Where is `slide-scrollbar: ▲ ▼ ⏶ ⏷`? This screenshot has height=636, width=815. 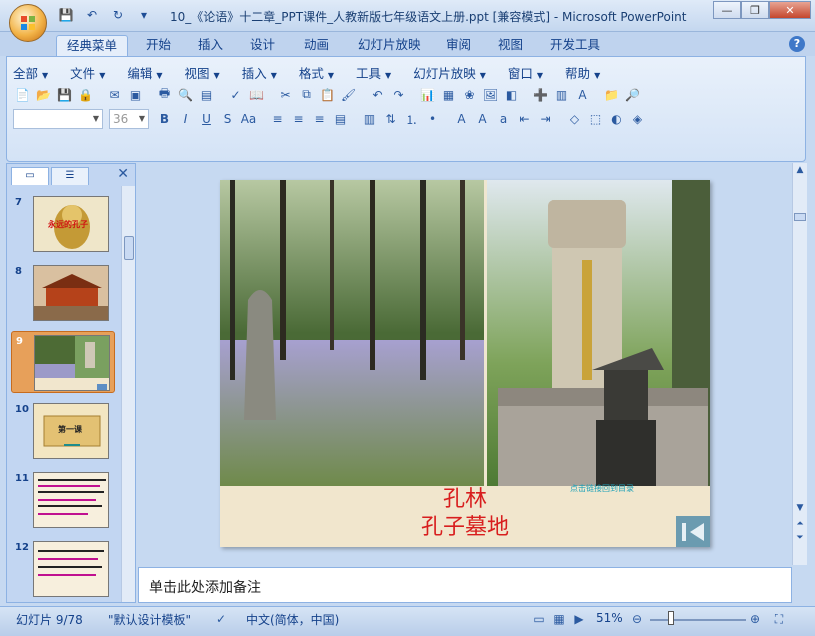 slide-scrollbar: ▲ ▼ ⏶ ⏷ is located at coordinates (799, 364).